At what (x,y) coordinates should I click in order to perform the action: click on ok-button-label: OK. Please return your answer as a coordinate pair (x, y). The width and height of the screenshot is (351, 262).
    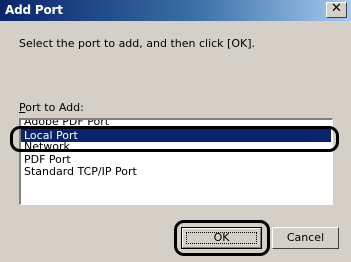
    Looking at the image, I should click on (221, 237).